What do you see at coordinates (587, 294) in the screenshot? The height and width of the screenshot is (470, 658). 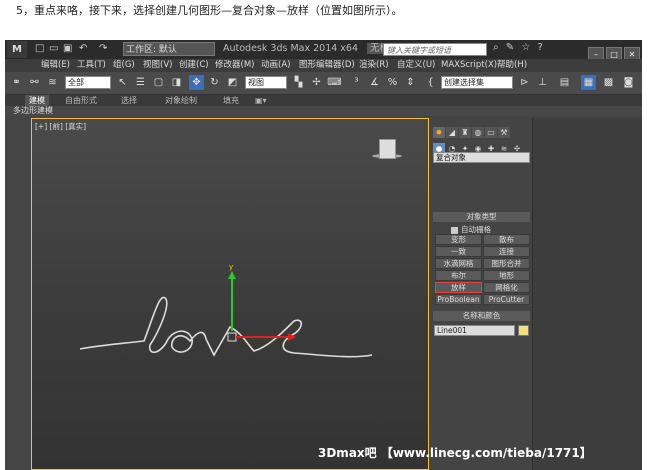 I see `right-empty-panel` at bounding box center [587, 294].